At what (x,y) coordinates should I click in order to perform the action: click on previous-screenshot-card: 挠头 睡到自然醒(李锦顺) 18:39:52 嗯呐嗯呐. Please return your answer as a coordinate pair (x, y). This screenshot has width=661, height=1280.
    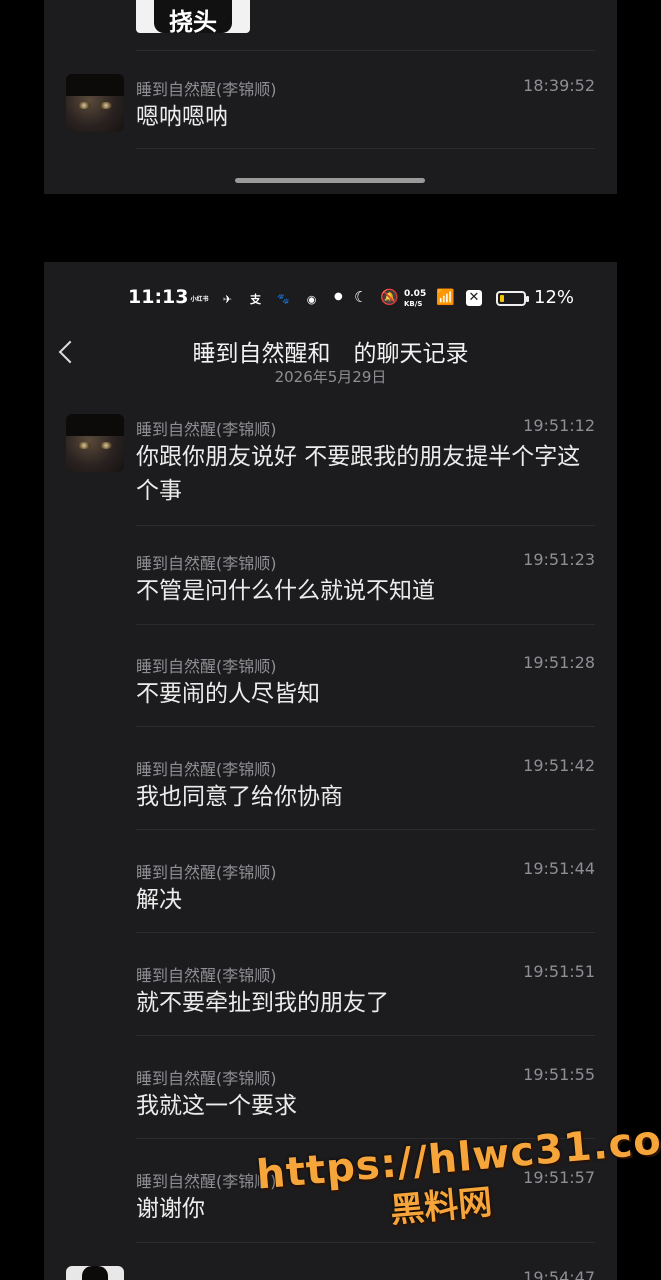
    Looking at the image, I should click on (330, 97).